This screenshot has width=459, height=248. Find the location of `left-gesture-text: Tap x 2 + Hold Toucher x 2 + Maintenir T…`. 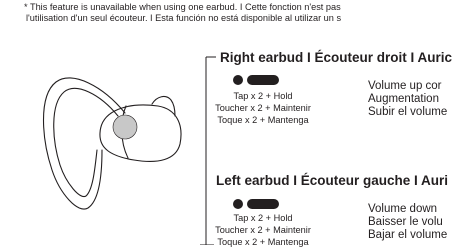

left-gesture-text: Tap x 2 + Hold Toucher x 2 + Maintenir T… is located at coordinates (263, 230).